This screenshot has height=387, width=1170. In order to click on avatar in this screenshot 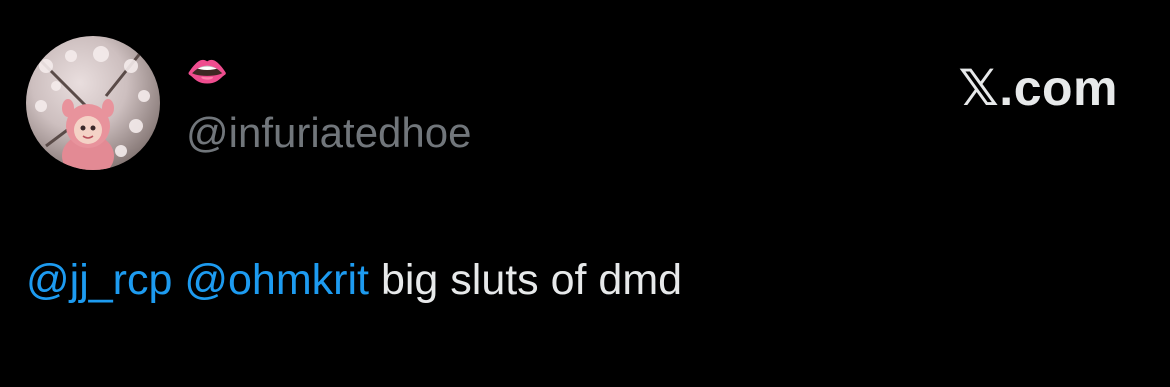, I will do `click(93, 103)`.